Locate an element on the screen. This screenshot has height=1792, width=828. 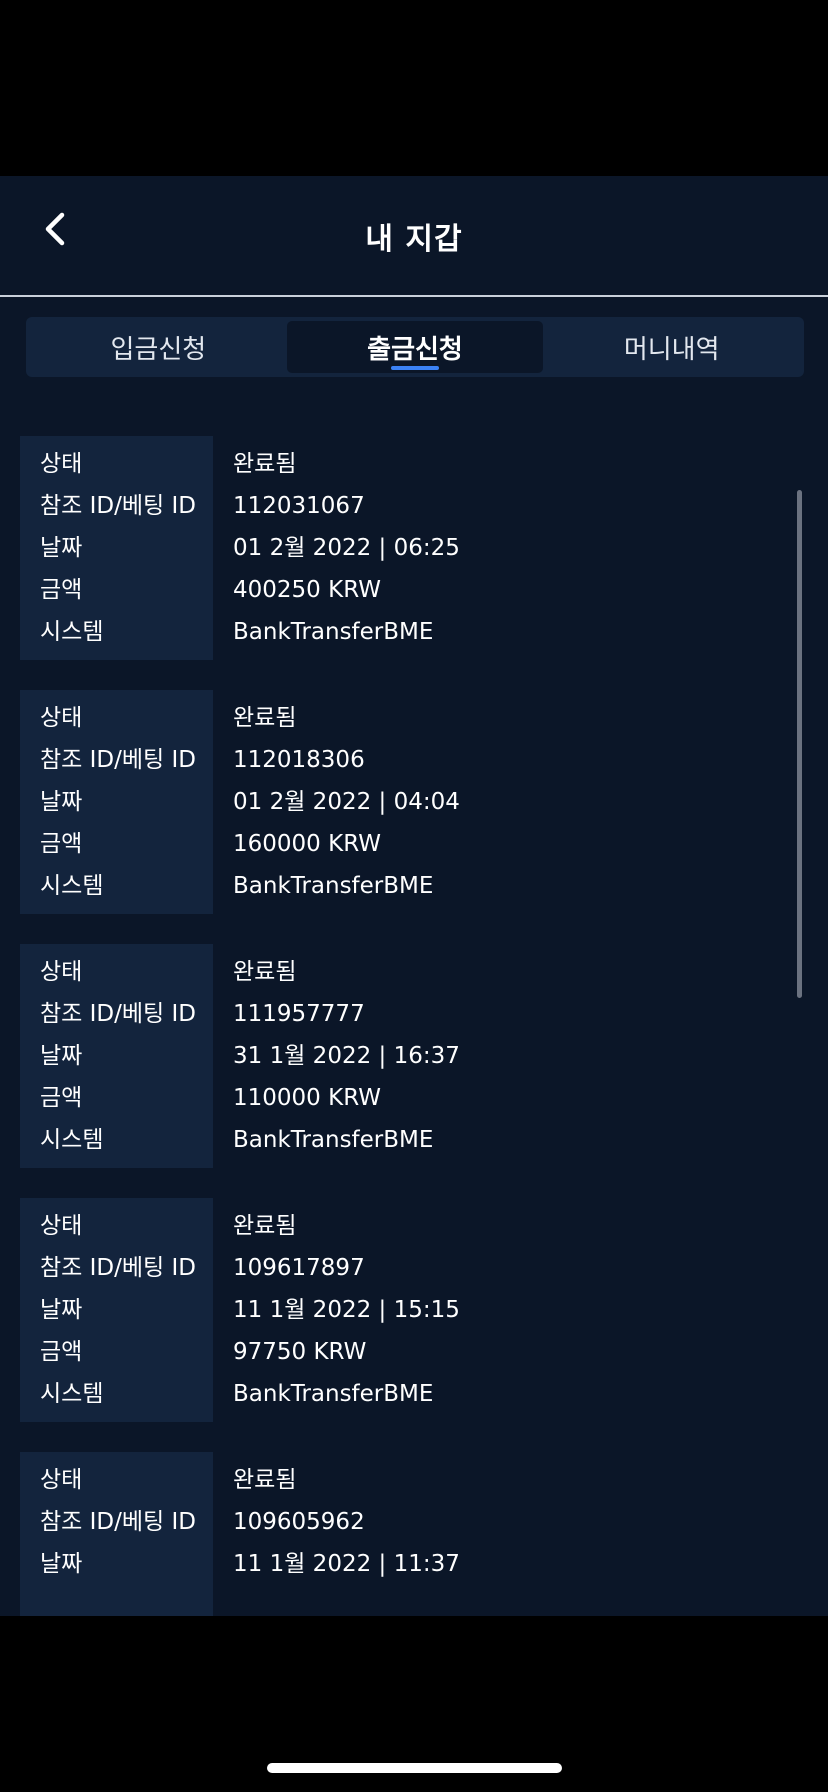
date-row: 날짜 11 1월 2022 | 15:15 is located at coordinates (405, 1310).